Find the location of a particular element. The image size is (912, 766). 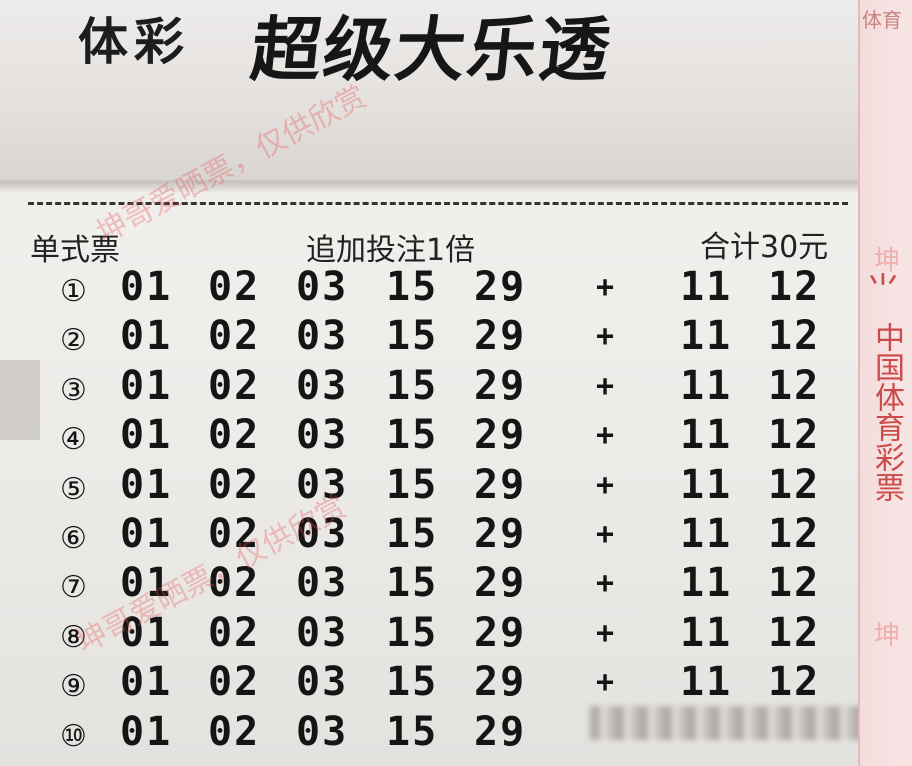

ticket-row: ⑦ 01 02 03 15 29 +11 12 is located at coordinates (455, 584).